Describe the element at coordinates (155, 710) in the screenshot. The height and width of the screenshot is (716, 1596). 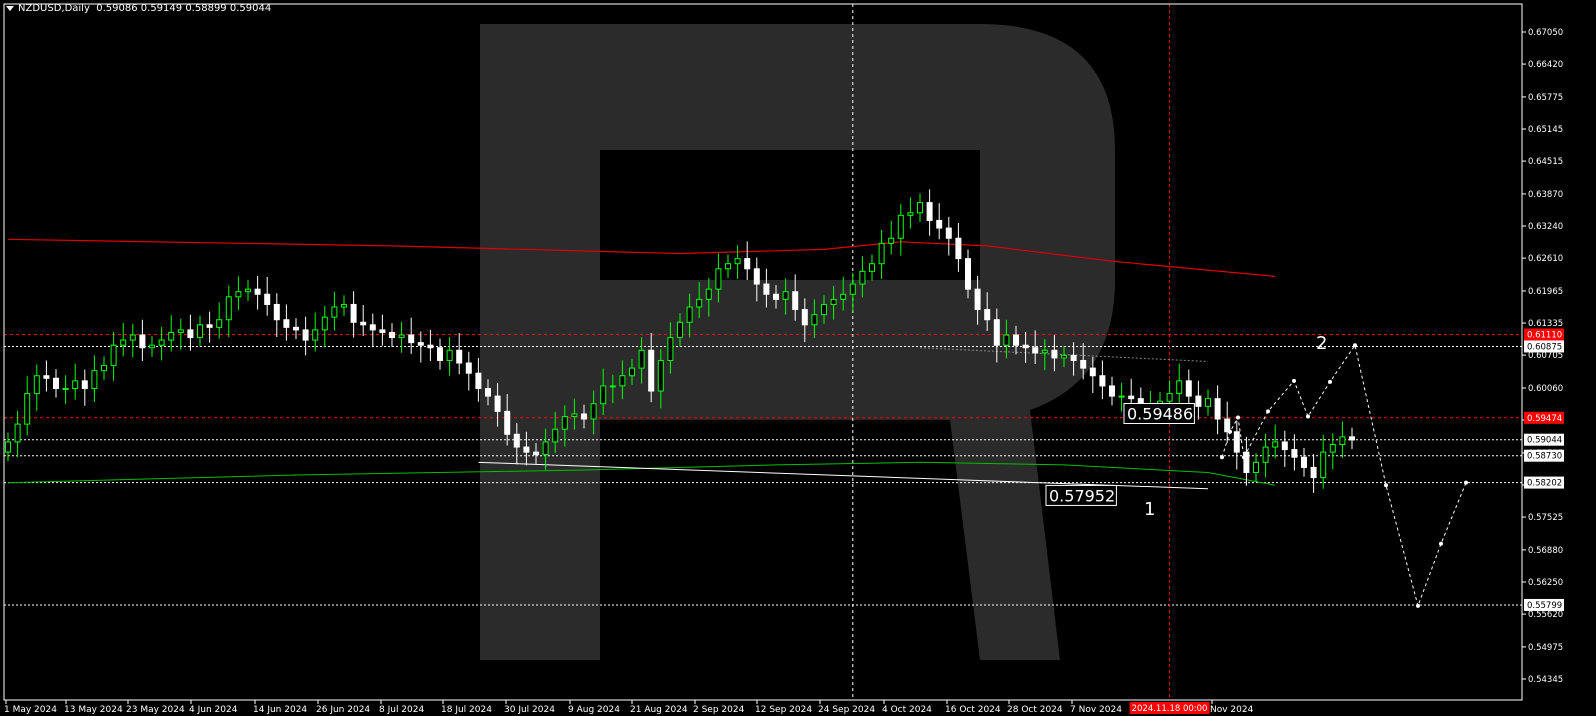
I see `x-tick-label: 23 May 2024` at that location.